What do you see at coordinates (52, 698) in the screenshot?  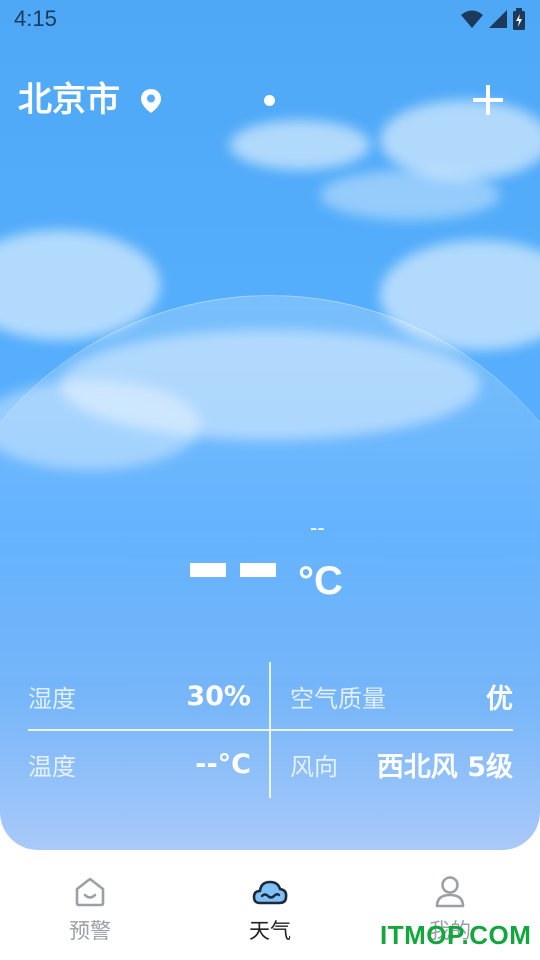 I see `humidity-label: 湿度` at bounding box center [52, 698].